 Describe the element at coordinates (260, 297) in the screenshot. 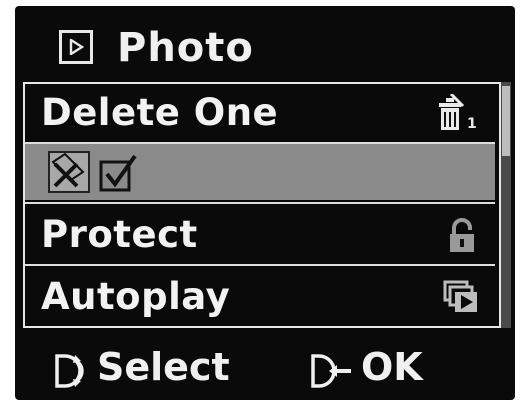

I see `menu-item-autoplay: Autoplay` at that location.